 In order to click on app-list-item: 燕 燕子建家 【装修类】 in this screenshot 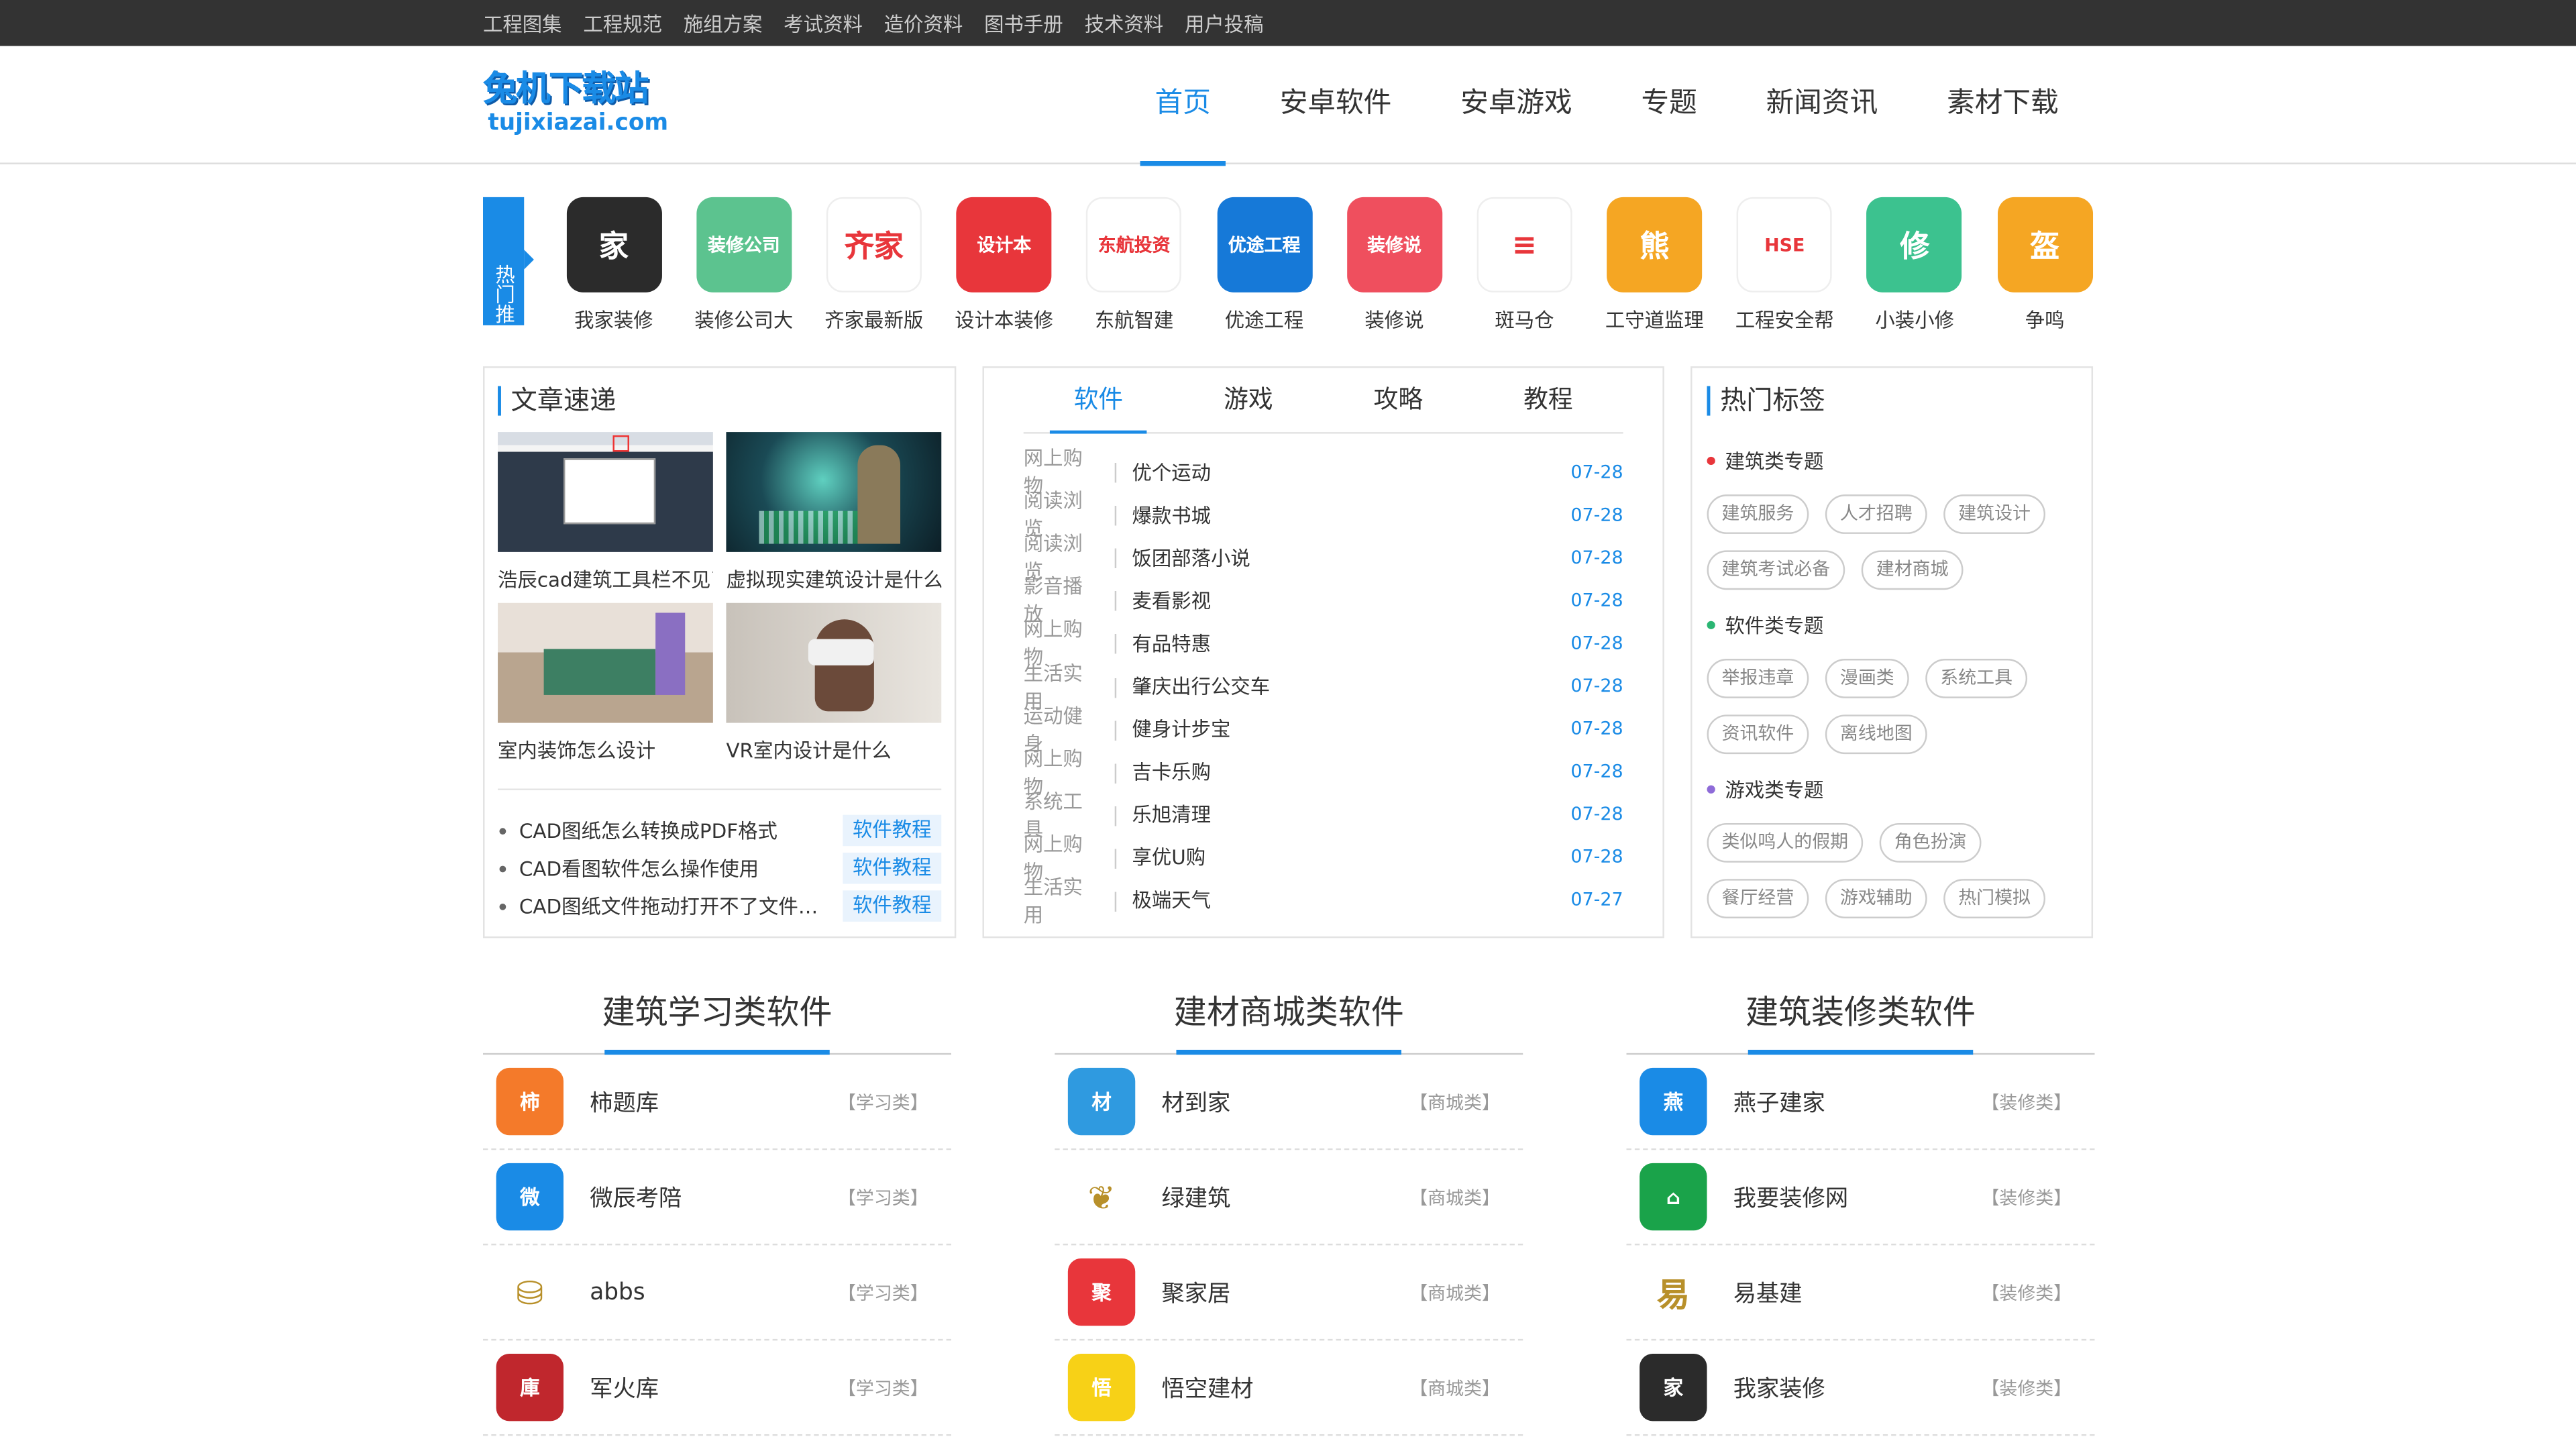, I will do `click(1860, 1102)`.